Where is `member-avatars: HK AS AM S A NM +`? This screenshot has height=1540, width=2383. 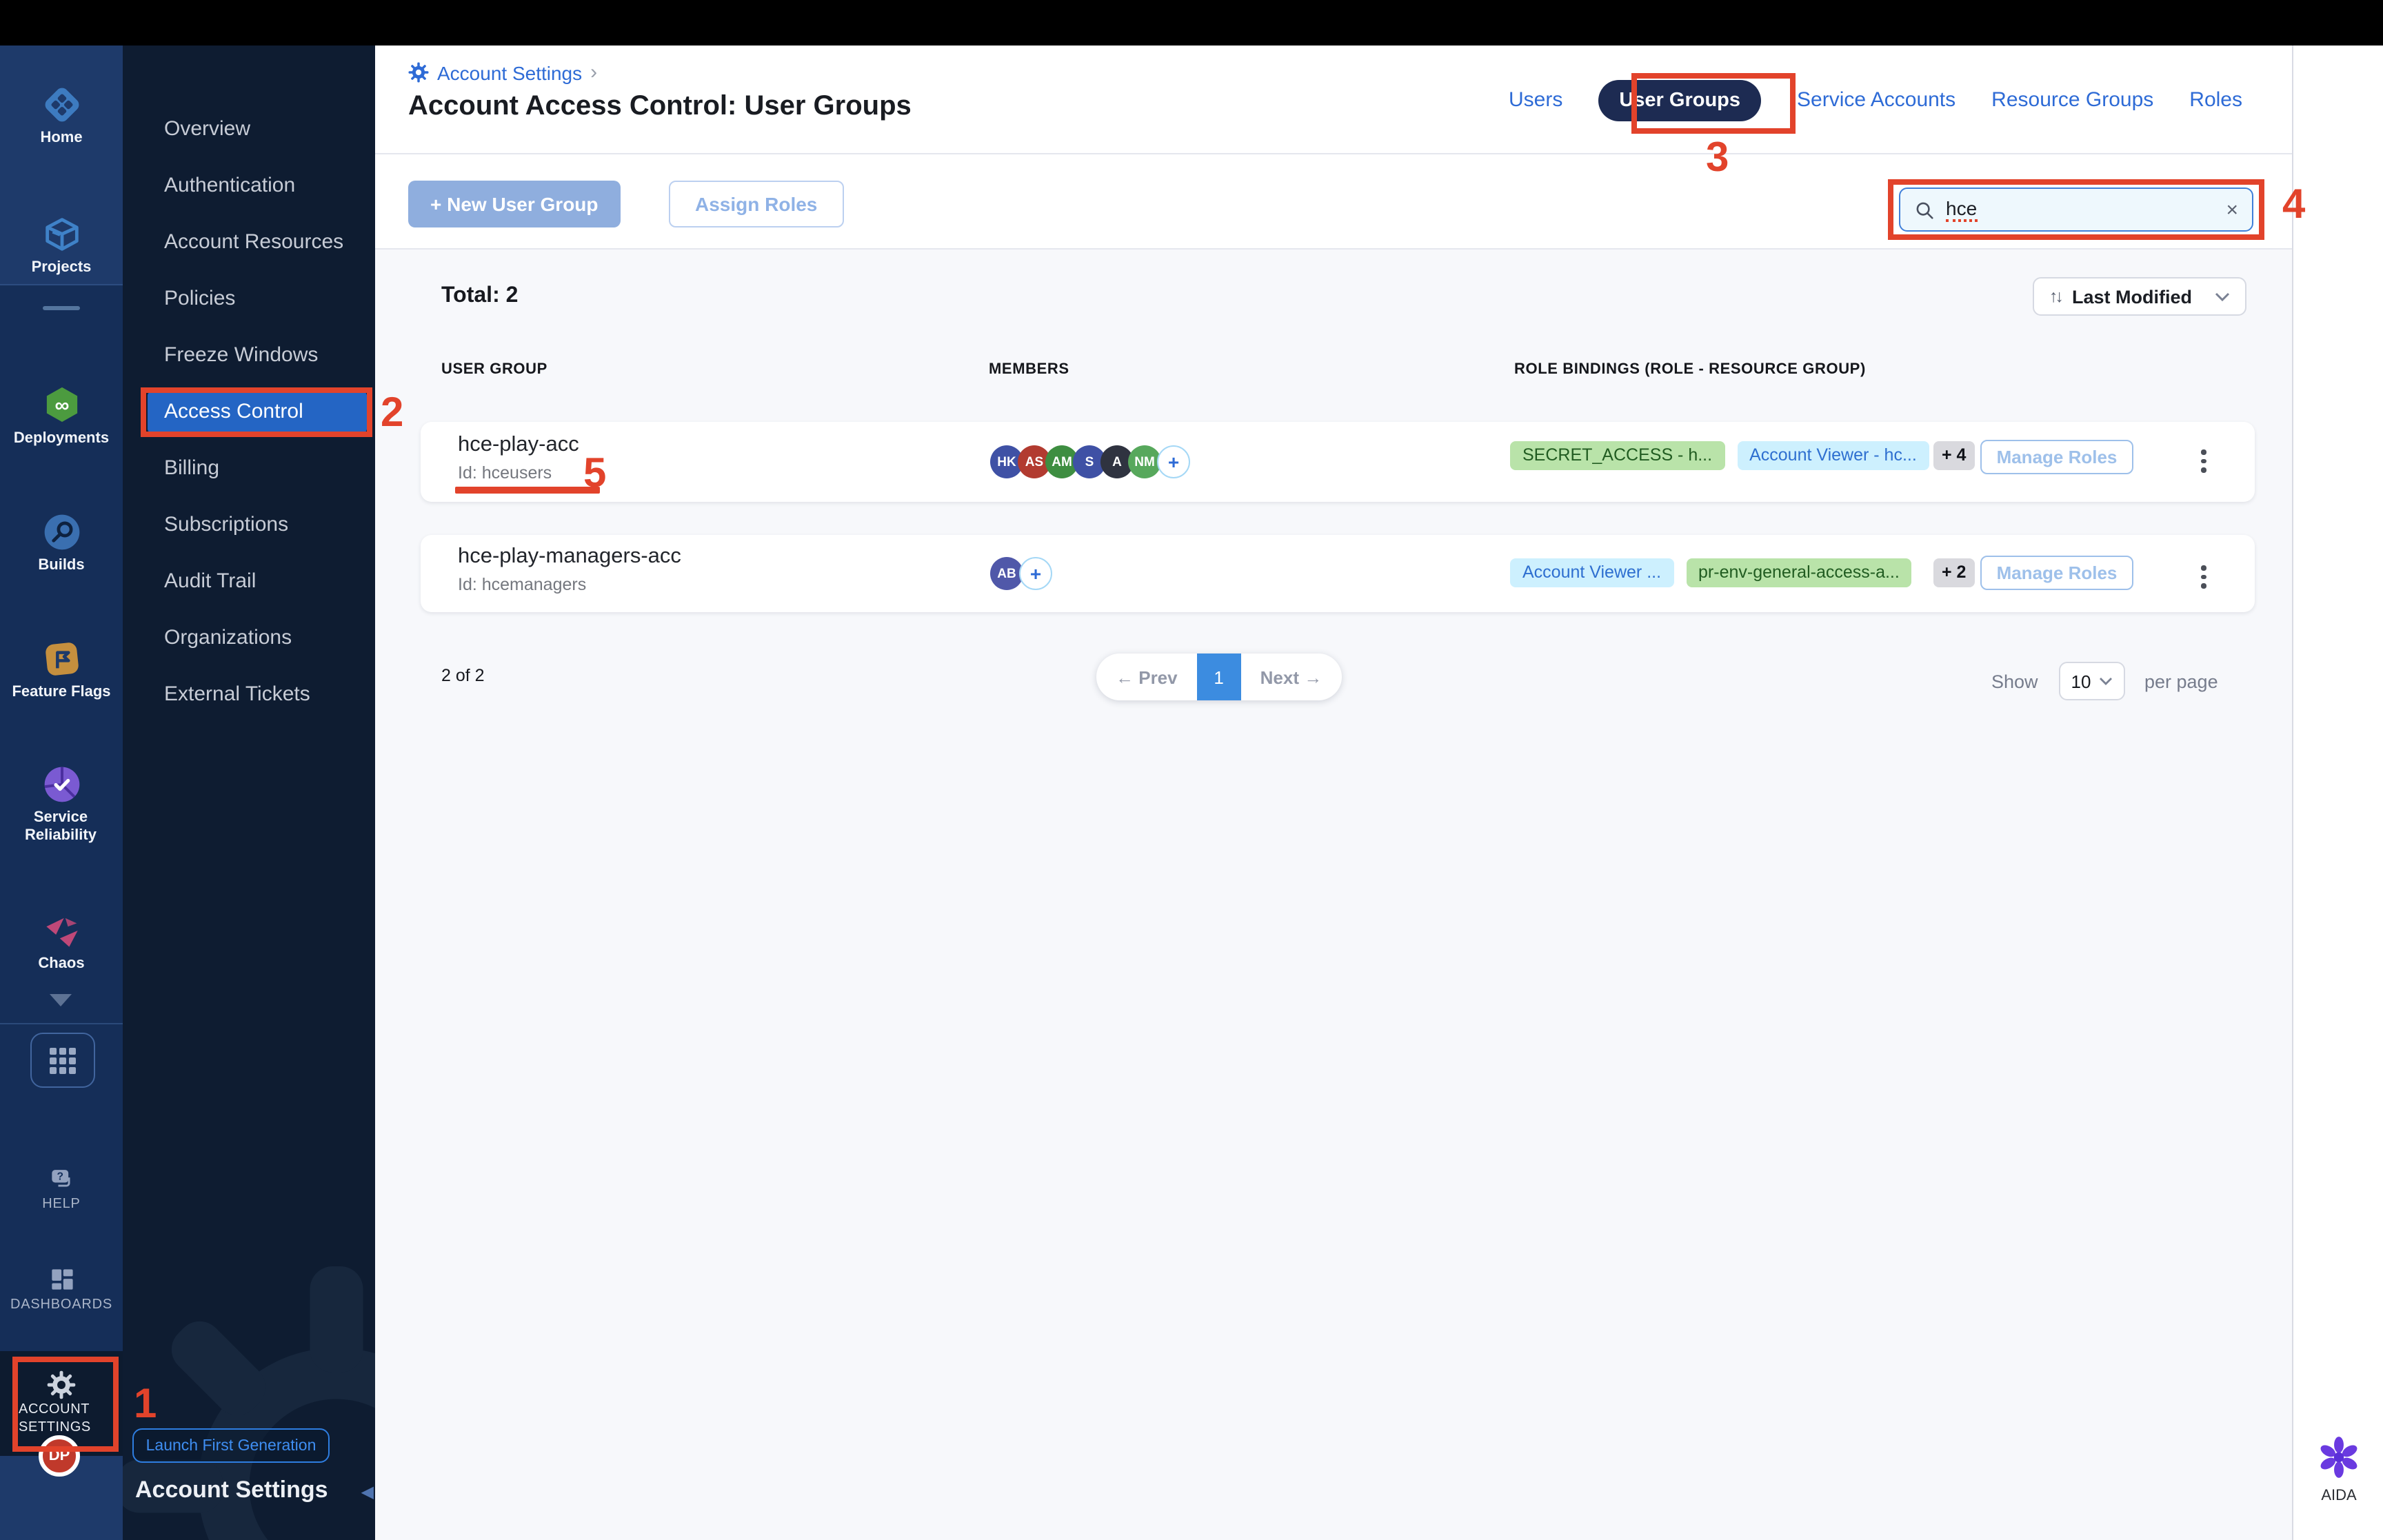 member-avatars: HK AS AM S A NM + is located at coordinates (1090, 462).